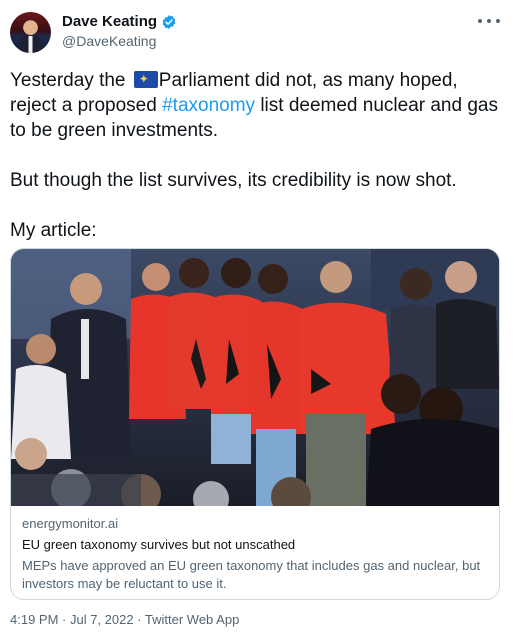 The height and width of the screenshot is (640, 514). I want to click on author-name-row: Dave Keating, so click(119, 21).